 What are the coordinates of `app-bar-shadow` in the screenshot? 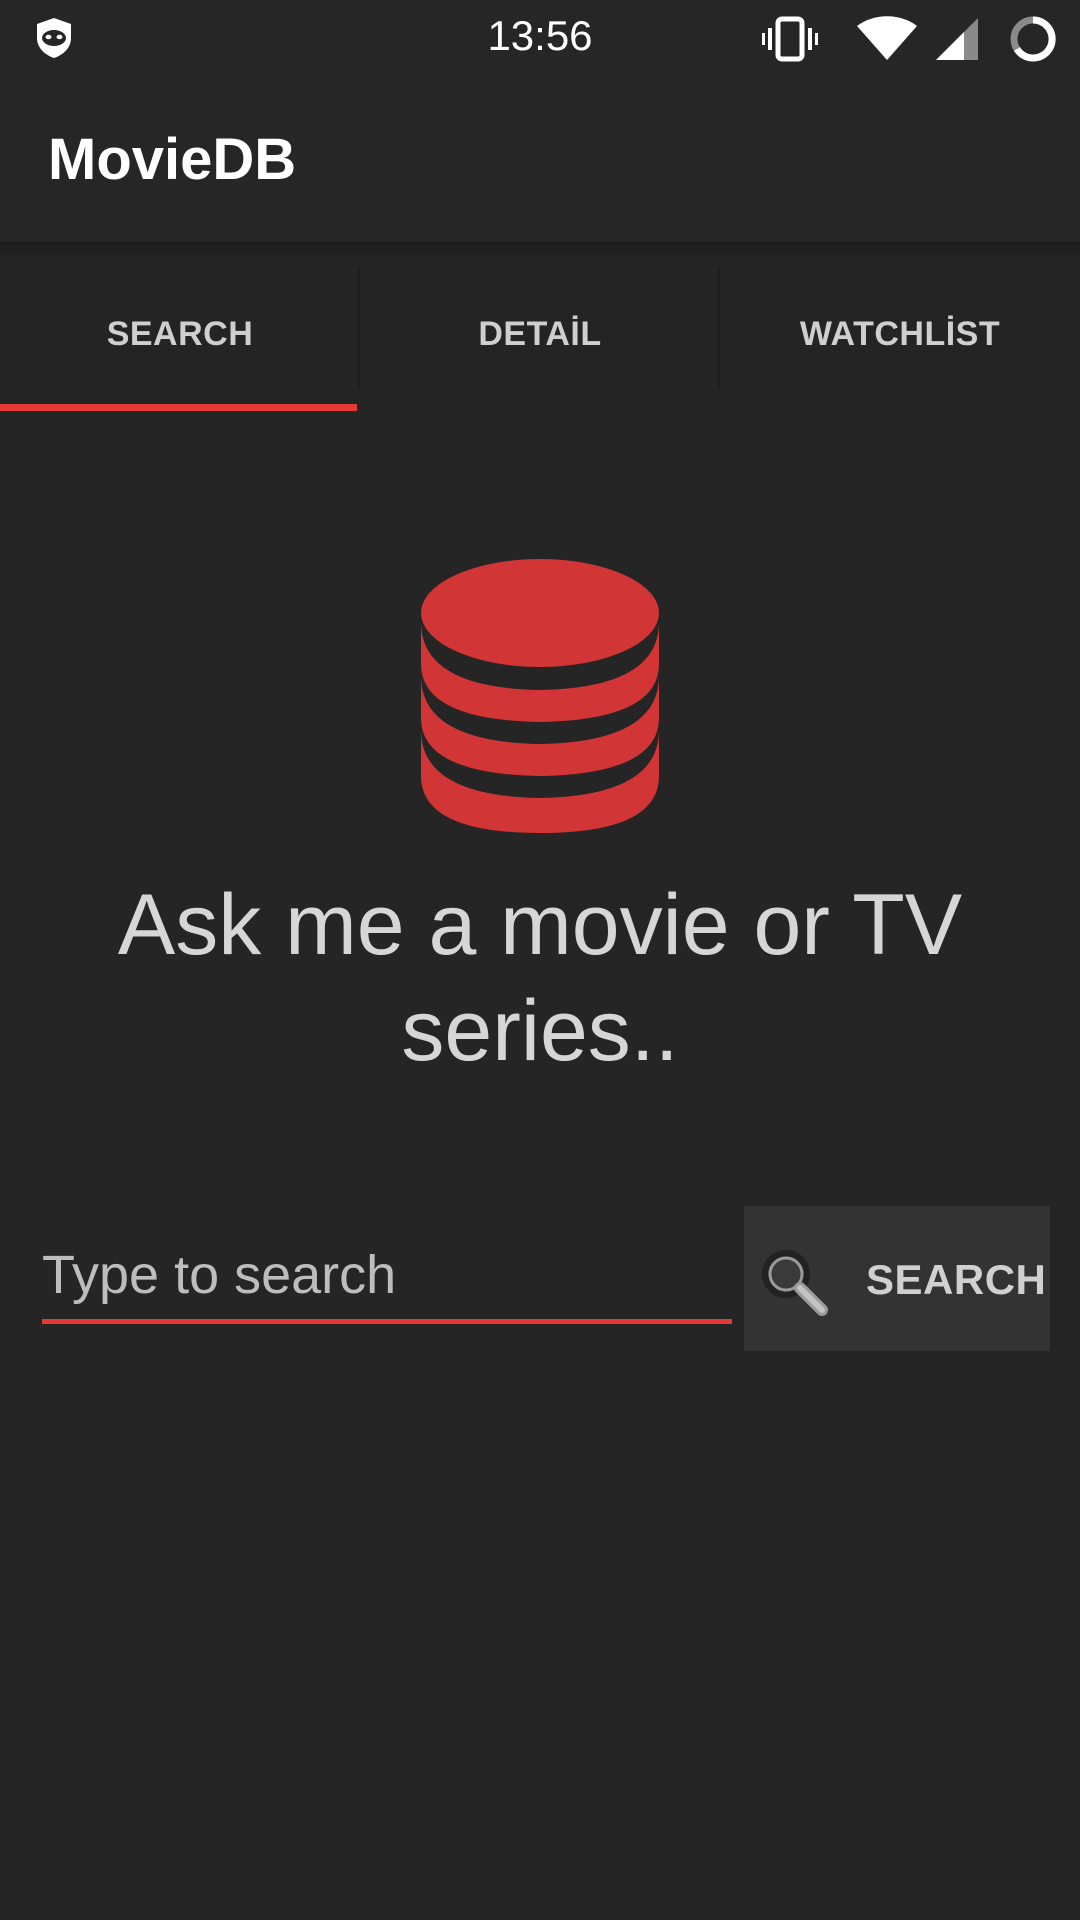 It's located at (540, 250).